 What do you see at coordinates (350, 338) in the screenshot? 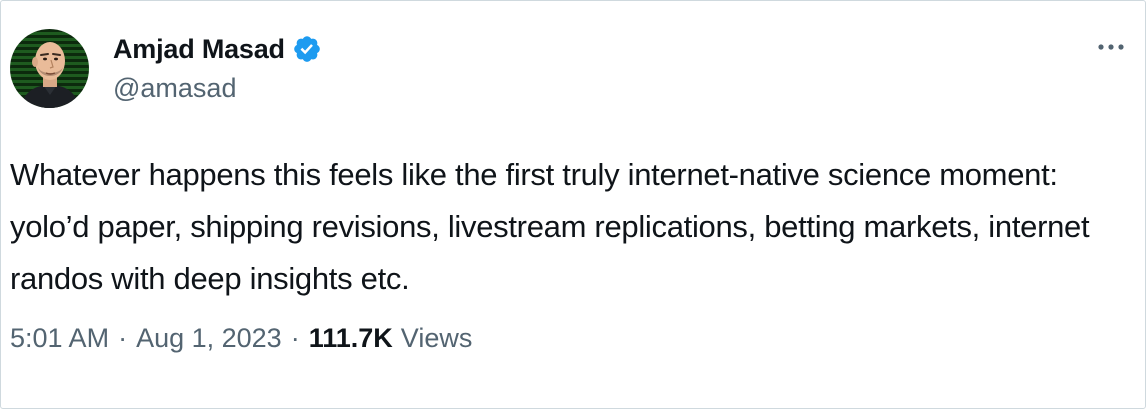
I see `view-count: 111.7K` at bounding box center [350, 338].